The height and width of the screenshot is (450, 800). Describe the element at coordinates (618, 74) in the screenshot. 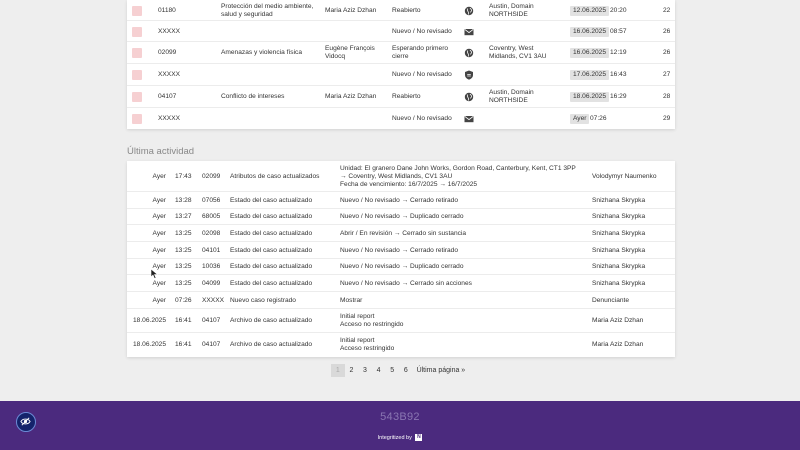

I see `case-time: 16:43` at that location.